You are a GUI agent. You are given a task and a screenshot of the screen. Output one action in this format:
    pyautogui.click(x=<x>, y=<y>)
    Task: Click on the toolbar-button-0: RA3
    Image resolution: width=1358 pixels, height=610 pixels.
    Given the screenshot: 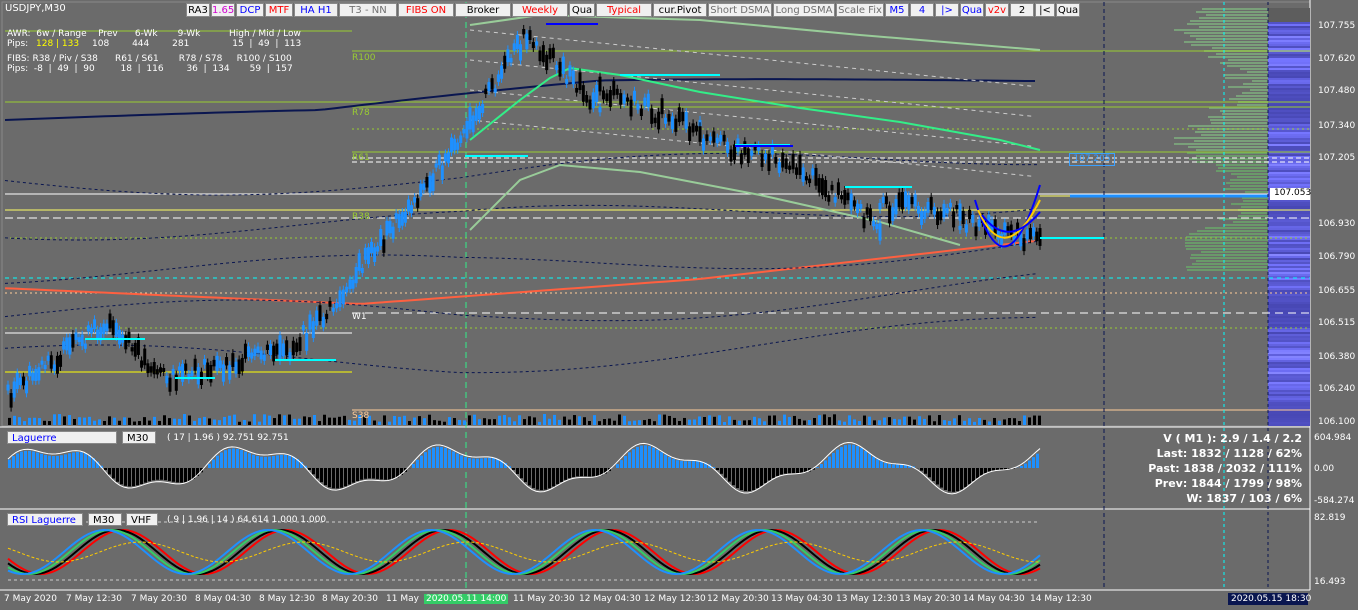 What is the action you would take?
    pyautogui.click(x=198, y=10)
    